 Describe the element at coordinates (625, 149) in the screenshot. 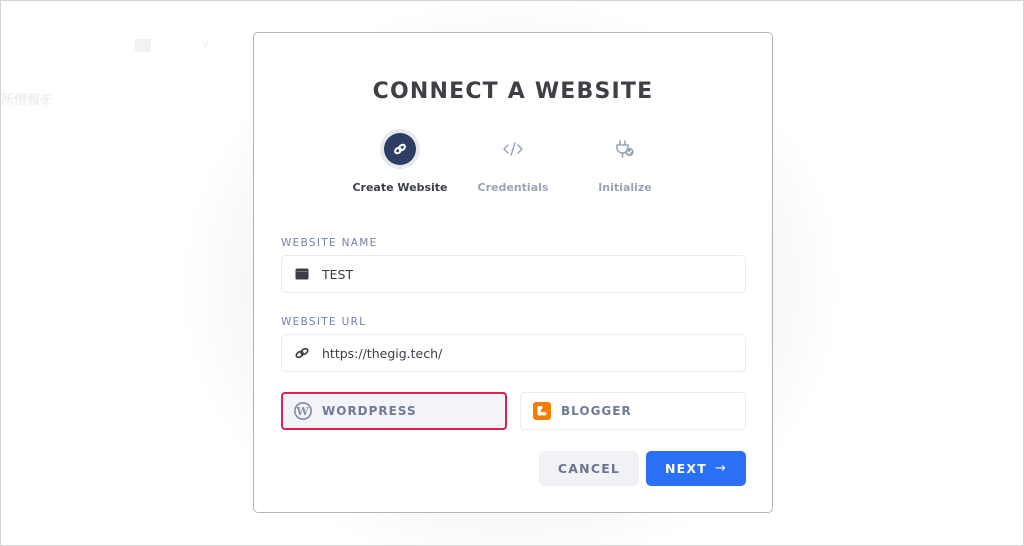

I see `plug-check-icon` at that location.